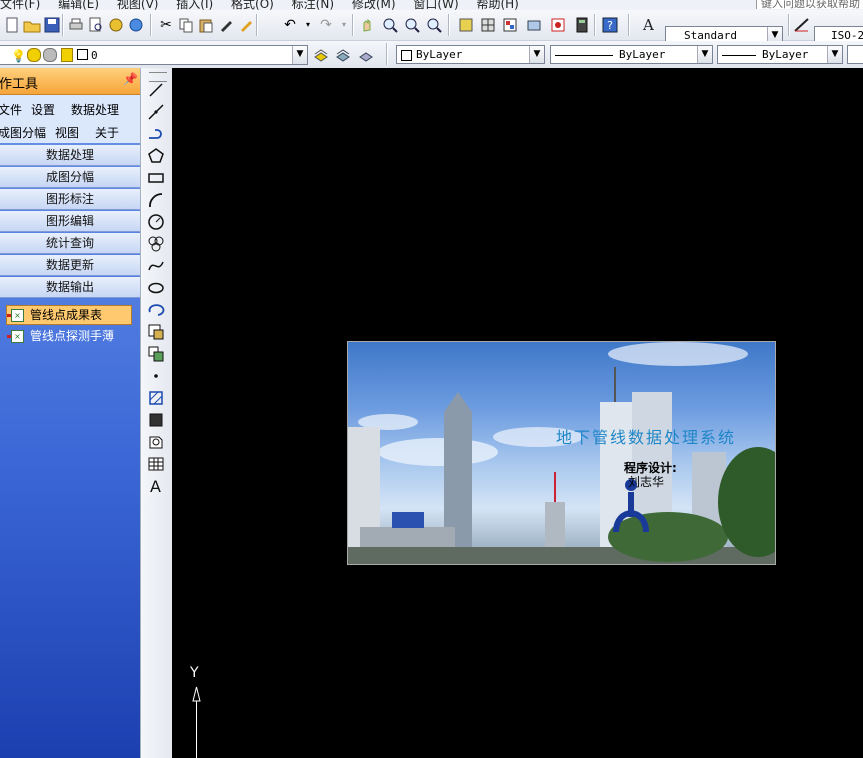 The width and height of the screenshot is (863, 758). I want to click on zoom-window-icon, so click(412, 25).